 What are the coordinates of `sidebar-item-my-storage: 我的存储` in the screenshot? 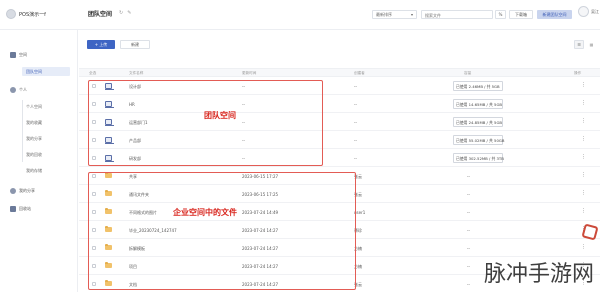 It's located at (46, 170).